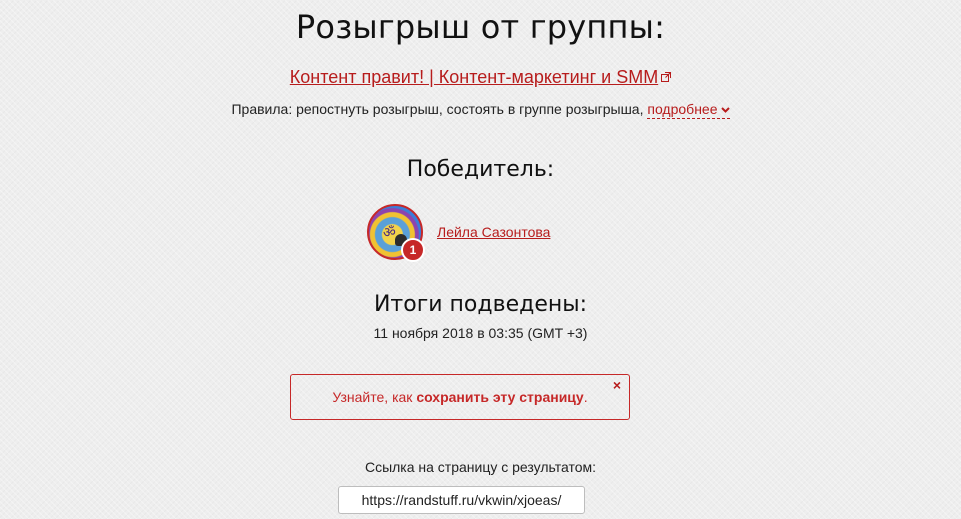 Image resolution: width=961 pixels, height=519 pixels. Describe the element at coordinates (413, 250) in the screenshot. I see `winner-place-badge: 1` at that location.